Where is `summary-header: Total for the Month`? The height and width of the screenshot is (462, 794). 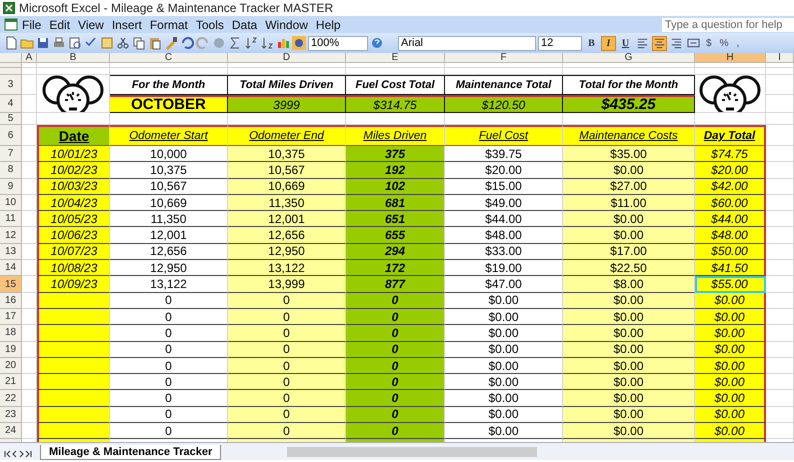
summary-header: Total for the Month is located at coordinates (629, 85).